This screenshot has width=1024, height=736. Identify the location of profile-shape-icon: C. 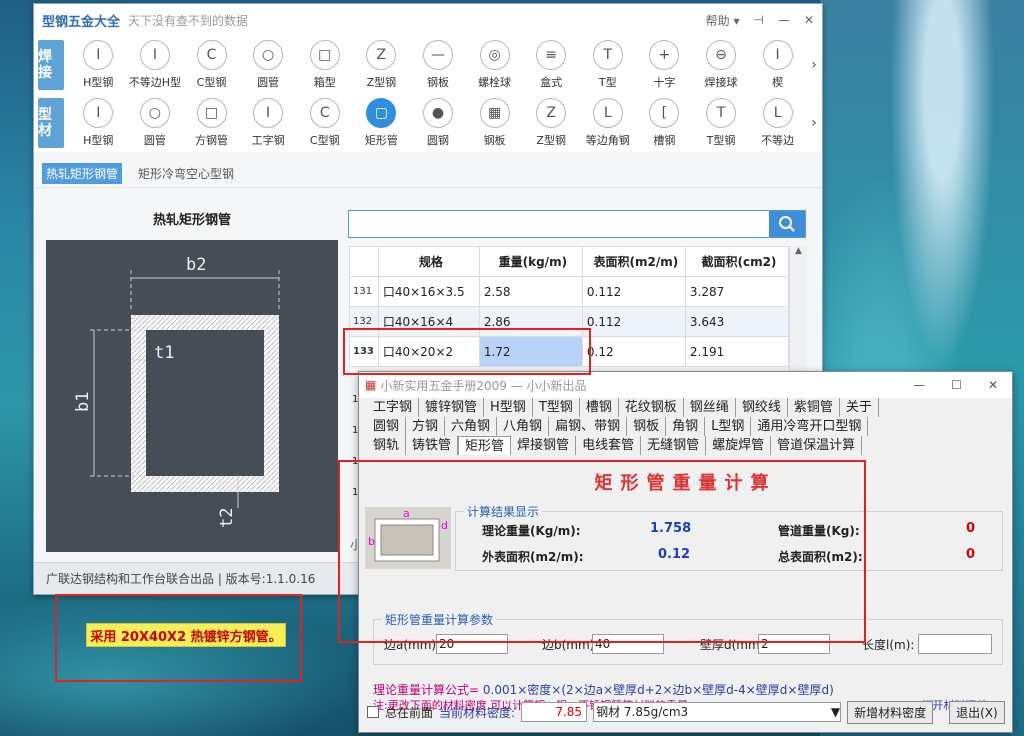
(324, 113).